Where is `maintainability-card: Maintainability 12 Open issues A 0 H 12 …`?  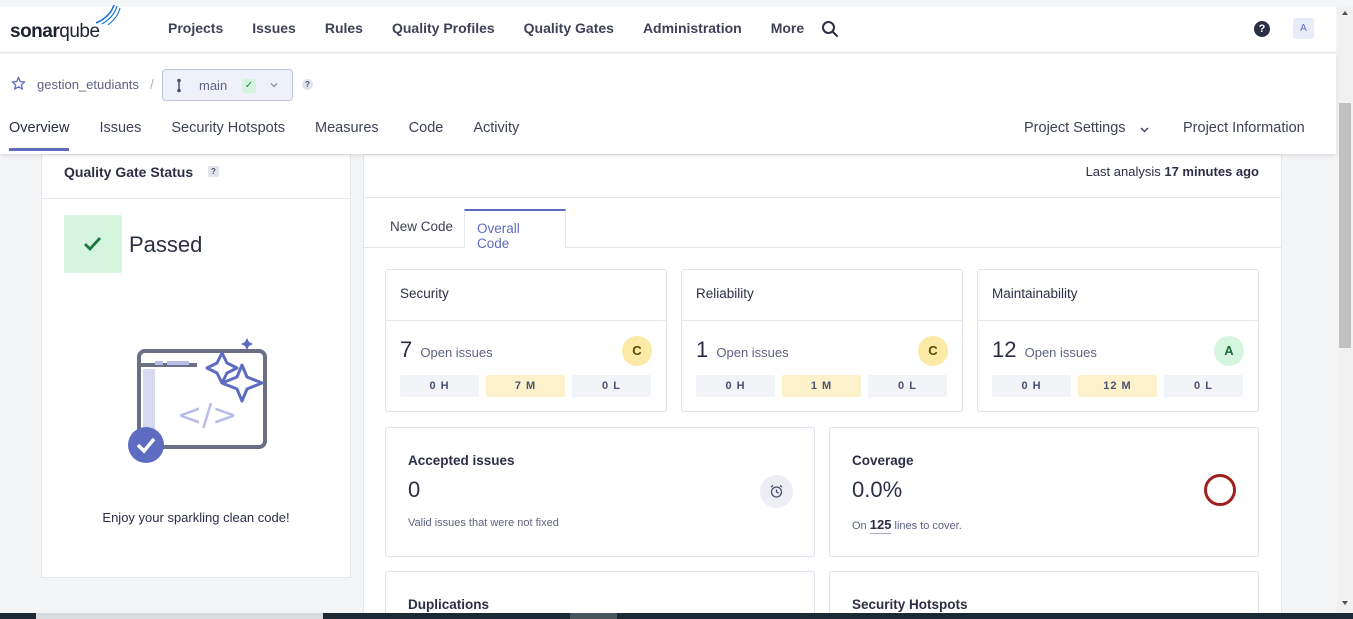 maintainability-card: Maintainability 12 Open issues A 0 H 12 … is located at coordinates (1118, 340).